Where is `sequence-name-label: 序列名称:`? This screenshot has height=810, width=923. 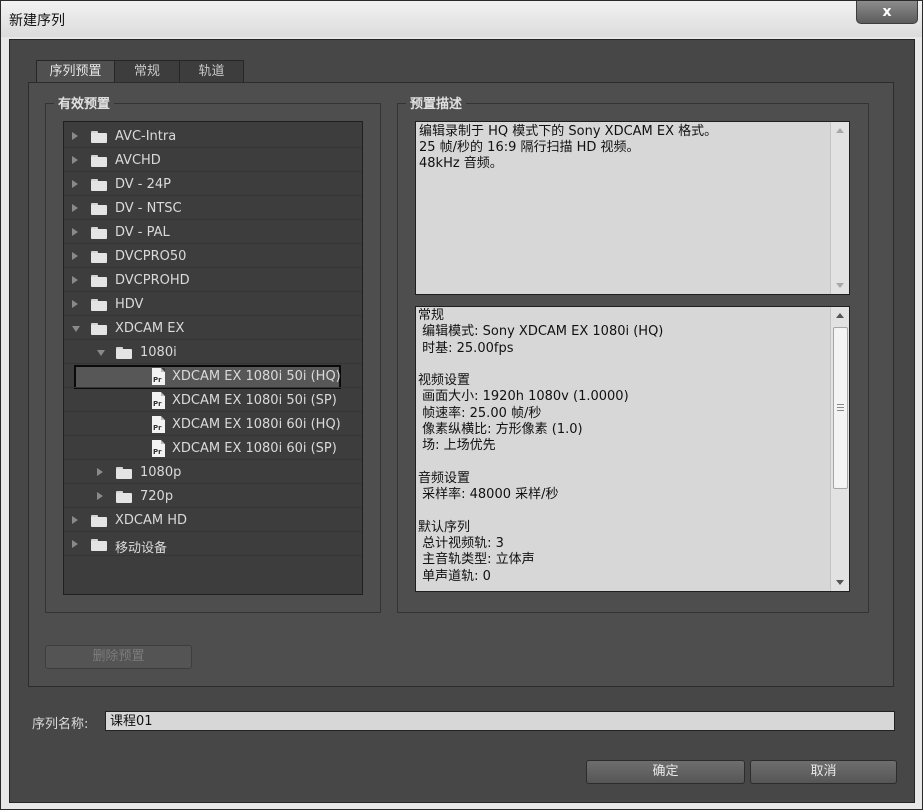
sequence-name-label: 序列名称: is located at coordinates (60, 724).